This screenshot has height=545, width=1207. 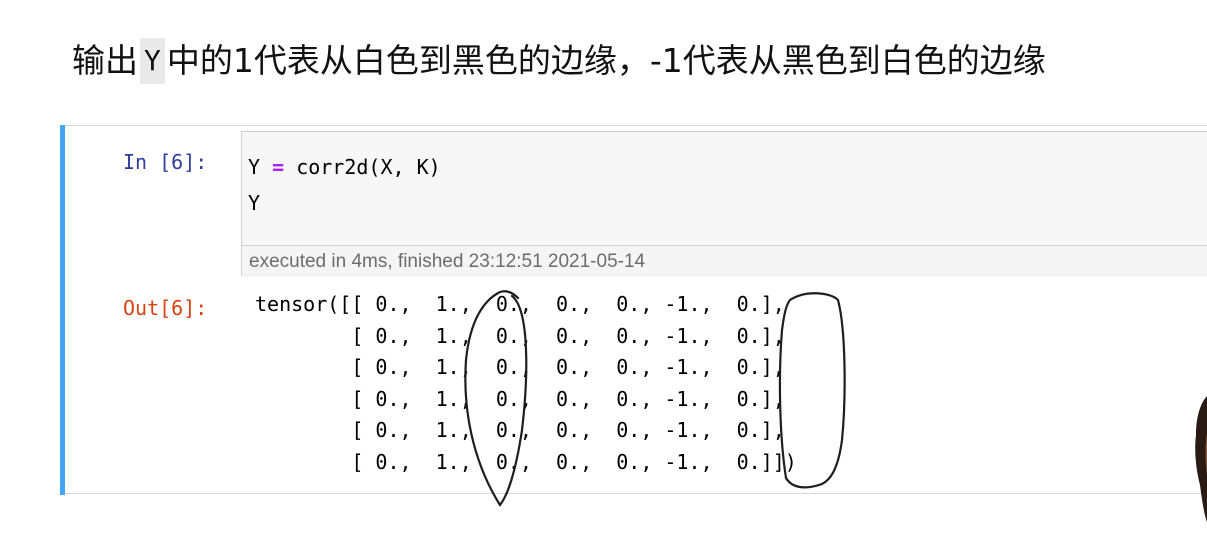 What do you see at coordinates (368, 167) in the screenshot?
I see `code-call: corr2d(X, K)` at bounding box center [368, 167].